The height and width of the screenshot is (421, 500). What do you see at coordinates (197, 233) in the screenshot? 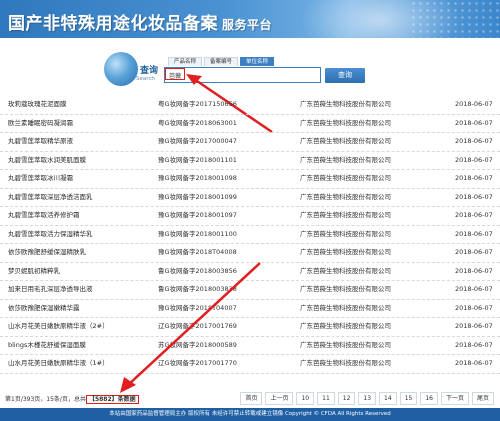
I see `record-code: 豫G妆网备字2018001100` at bounding box center [197, 233].